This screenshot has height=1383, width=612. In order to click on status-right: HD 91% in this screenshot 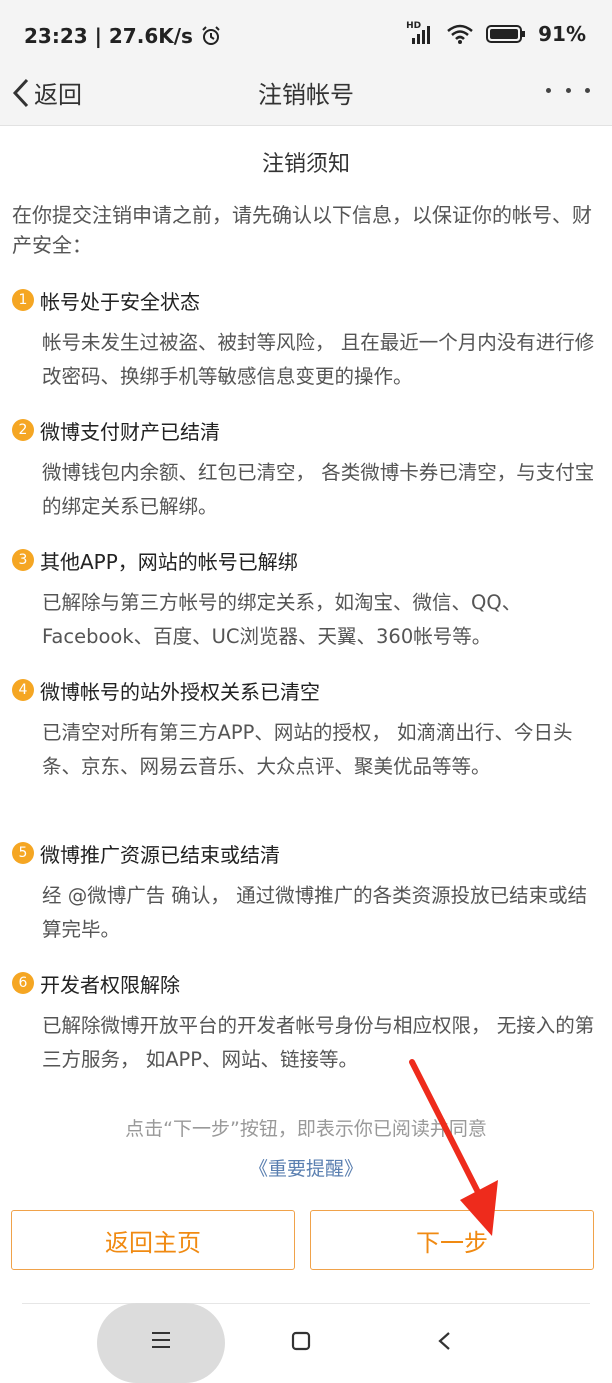, I will do `click(496, 33)`.